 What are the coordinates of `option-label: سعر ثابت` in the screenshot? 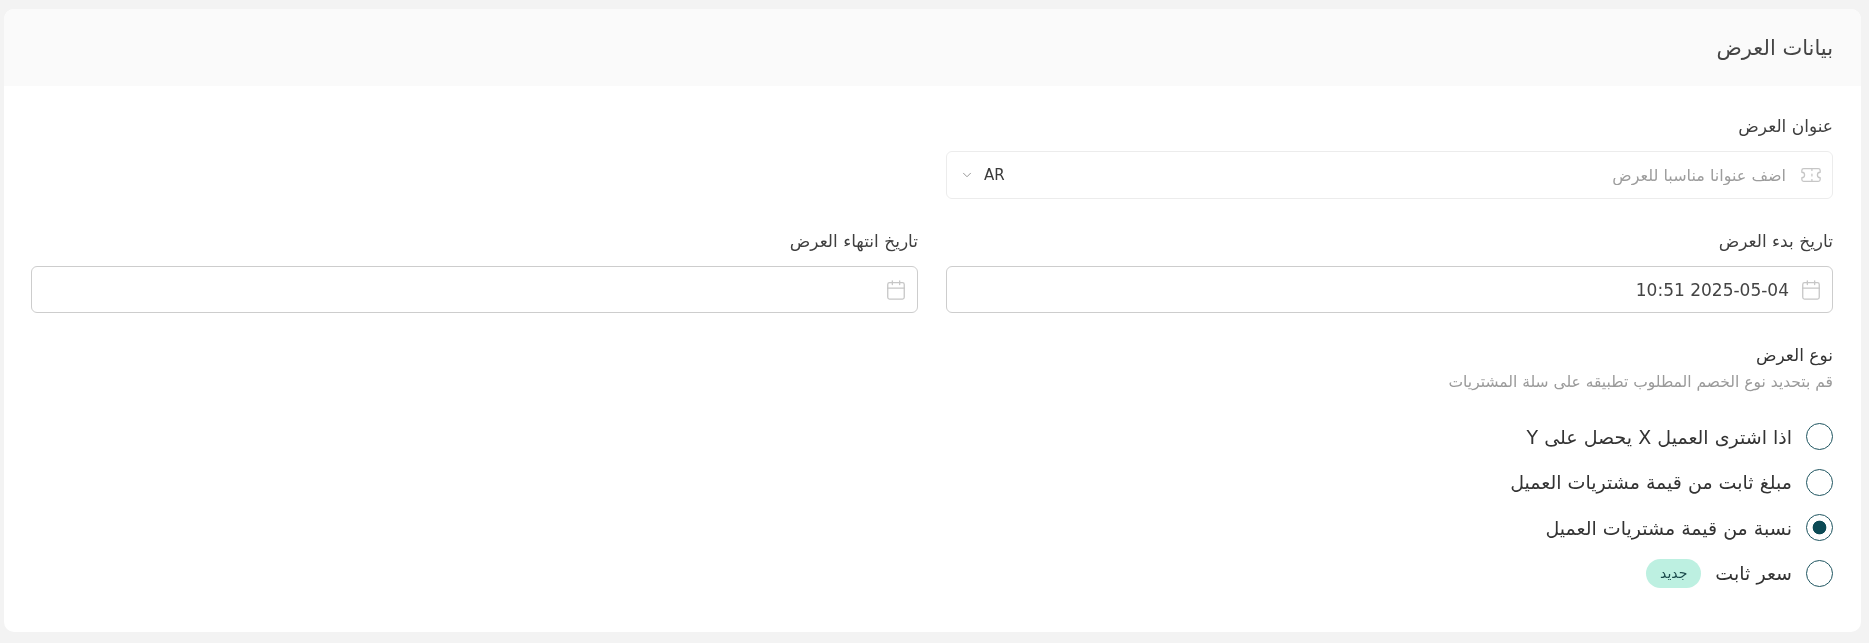 It's located at (1753, 573).